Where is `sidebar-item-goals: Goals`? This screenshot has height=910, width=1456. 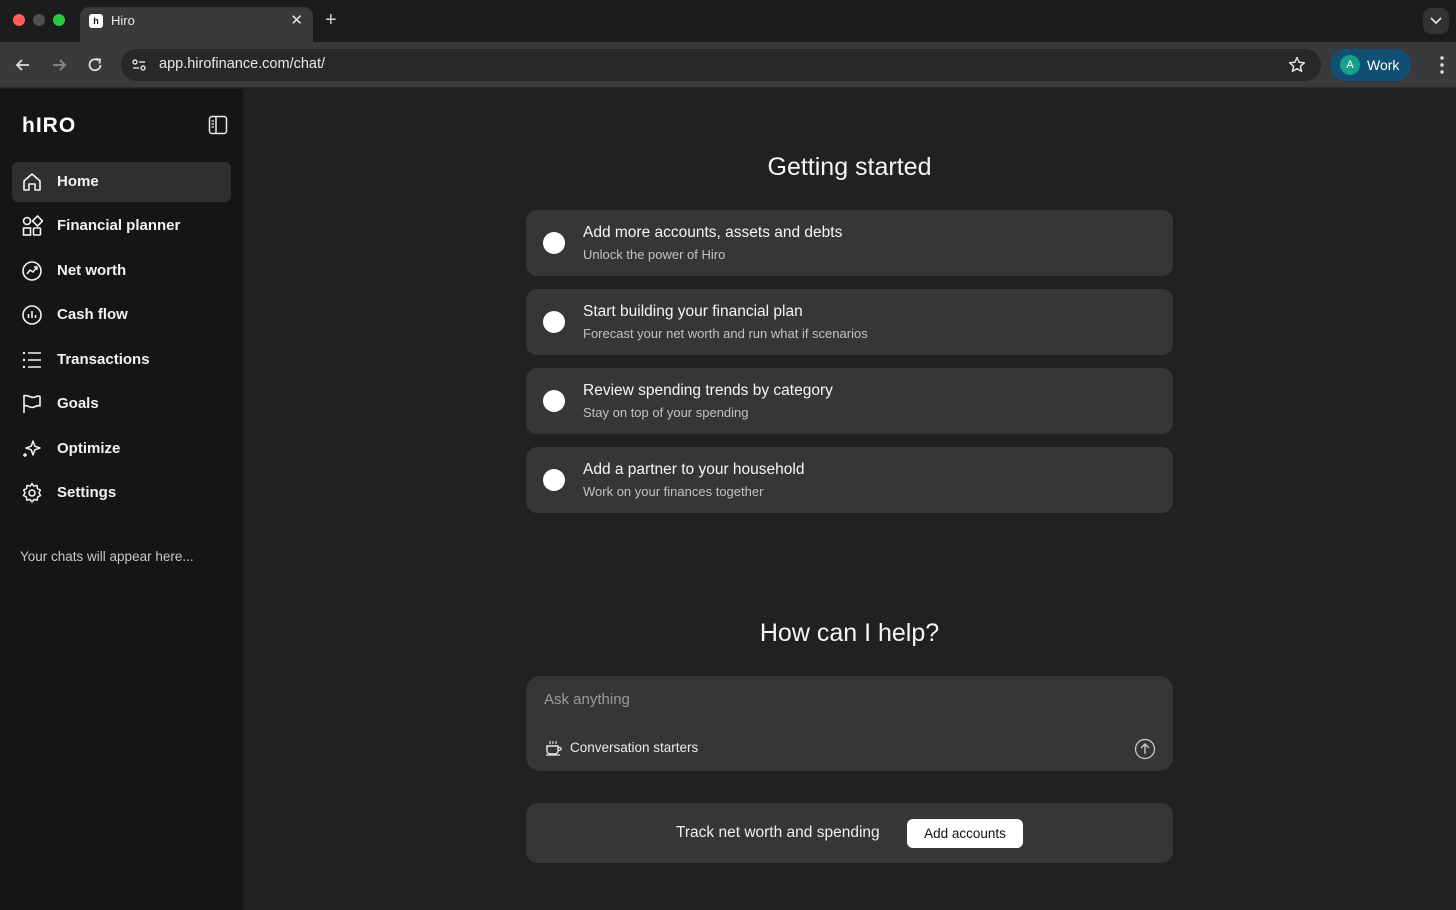 sidebar-item-goals: Goals is located at coordinates (121, 404).